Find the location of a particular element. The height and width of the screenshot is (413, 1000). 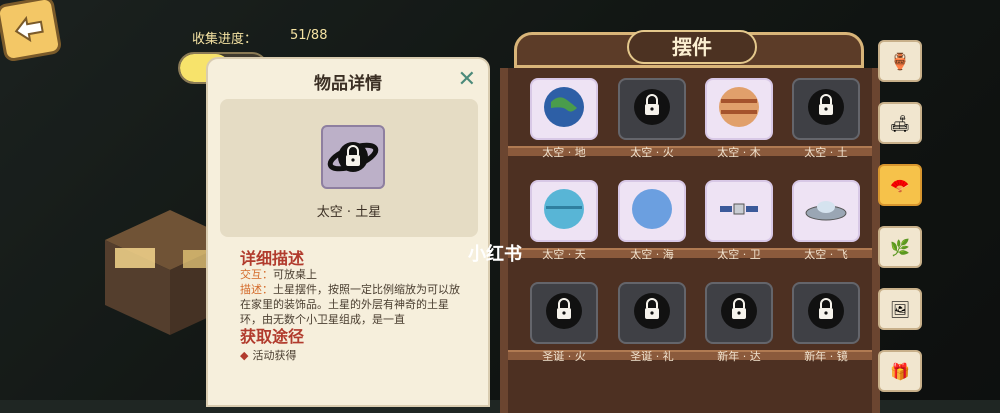

gift-icon: 🎁 is located at coordinates (900, 371).